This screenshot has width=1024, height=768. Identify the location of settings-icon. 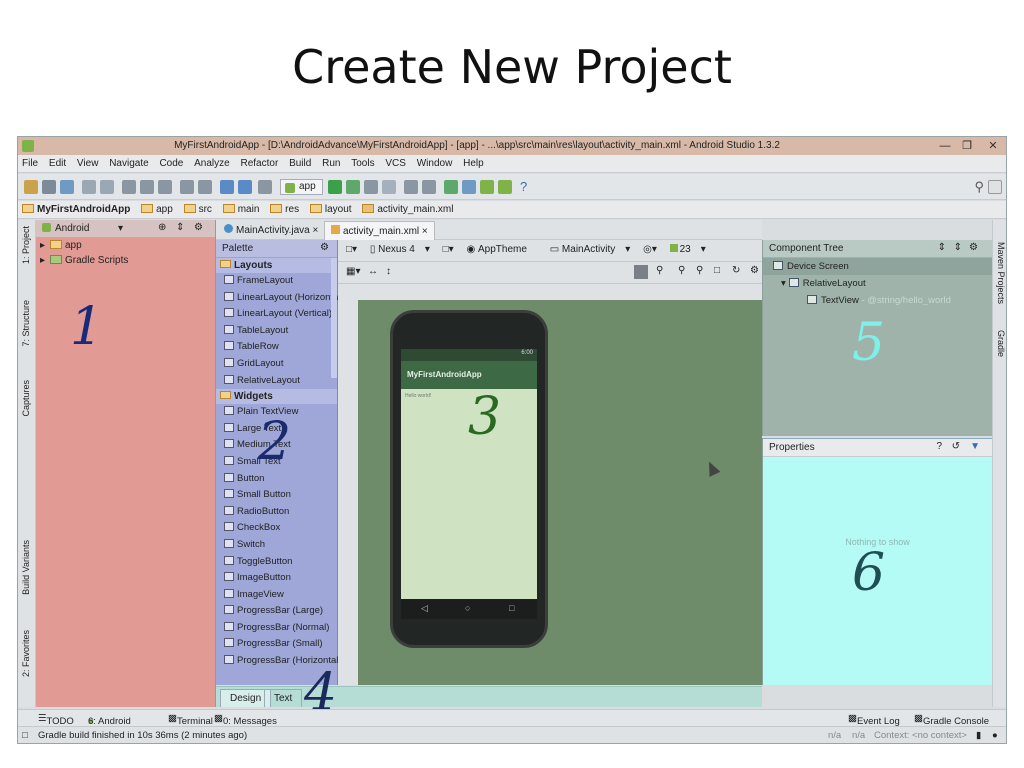
(995, 187).